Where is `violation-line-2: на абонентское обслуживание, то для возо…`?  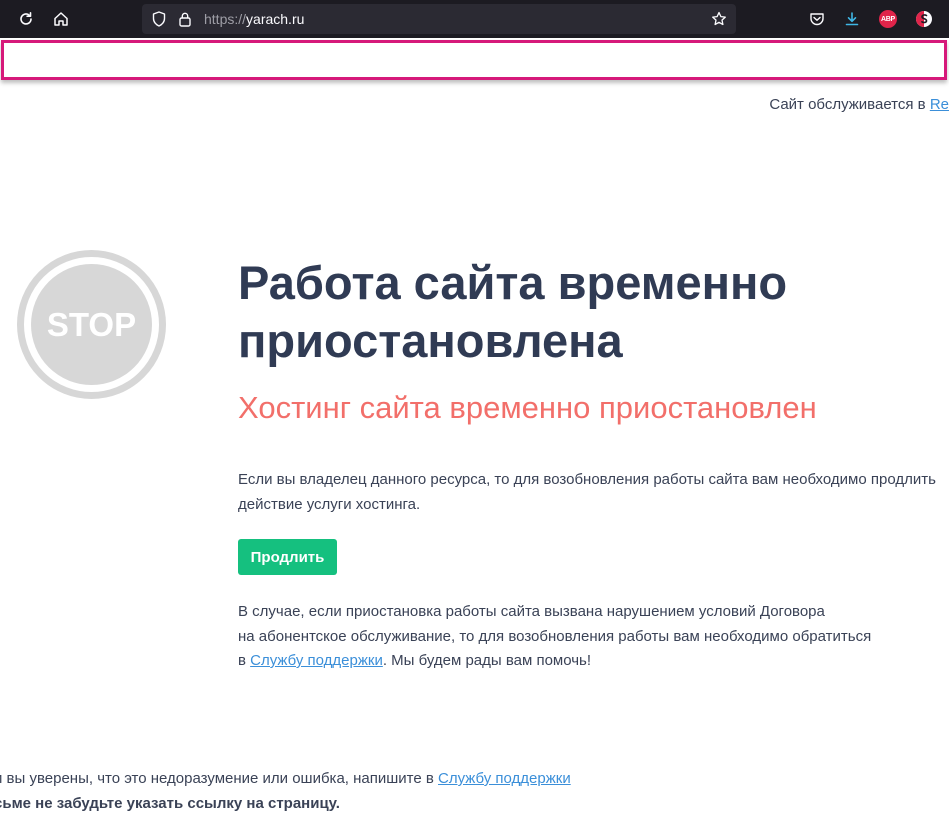 violation-line-2: на абонентское обслуживание, то для возо… is located at coordinates (555, 636).